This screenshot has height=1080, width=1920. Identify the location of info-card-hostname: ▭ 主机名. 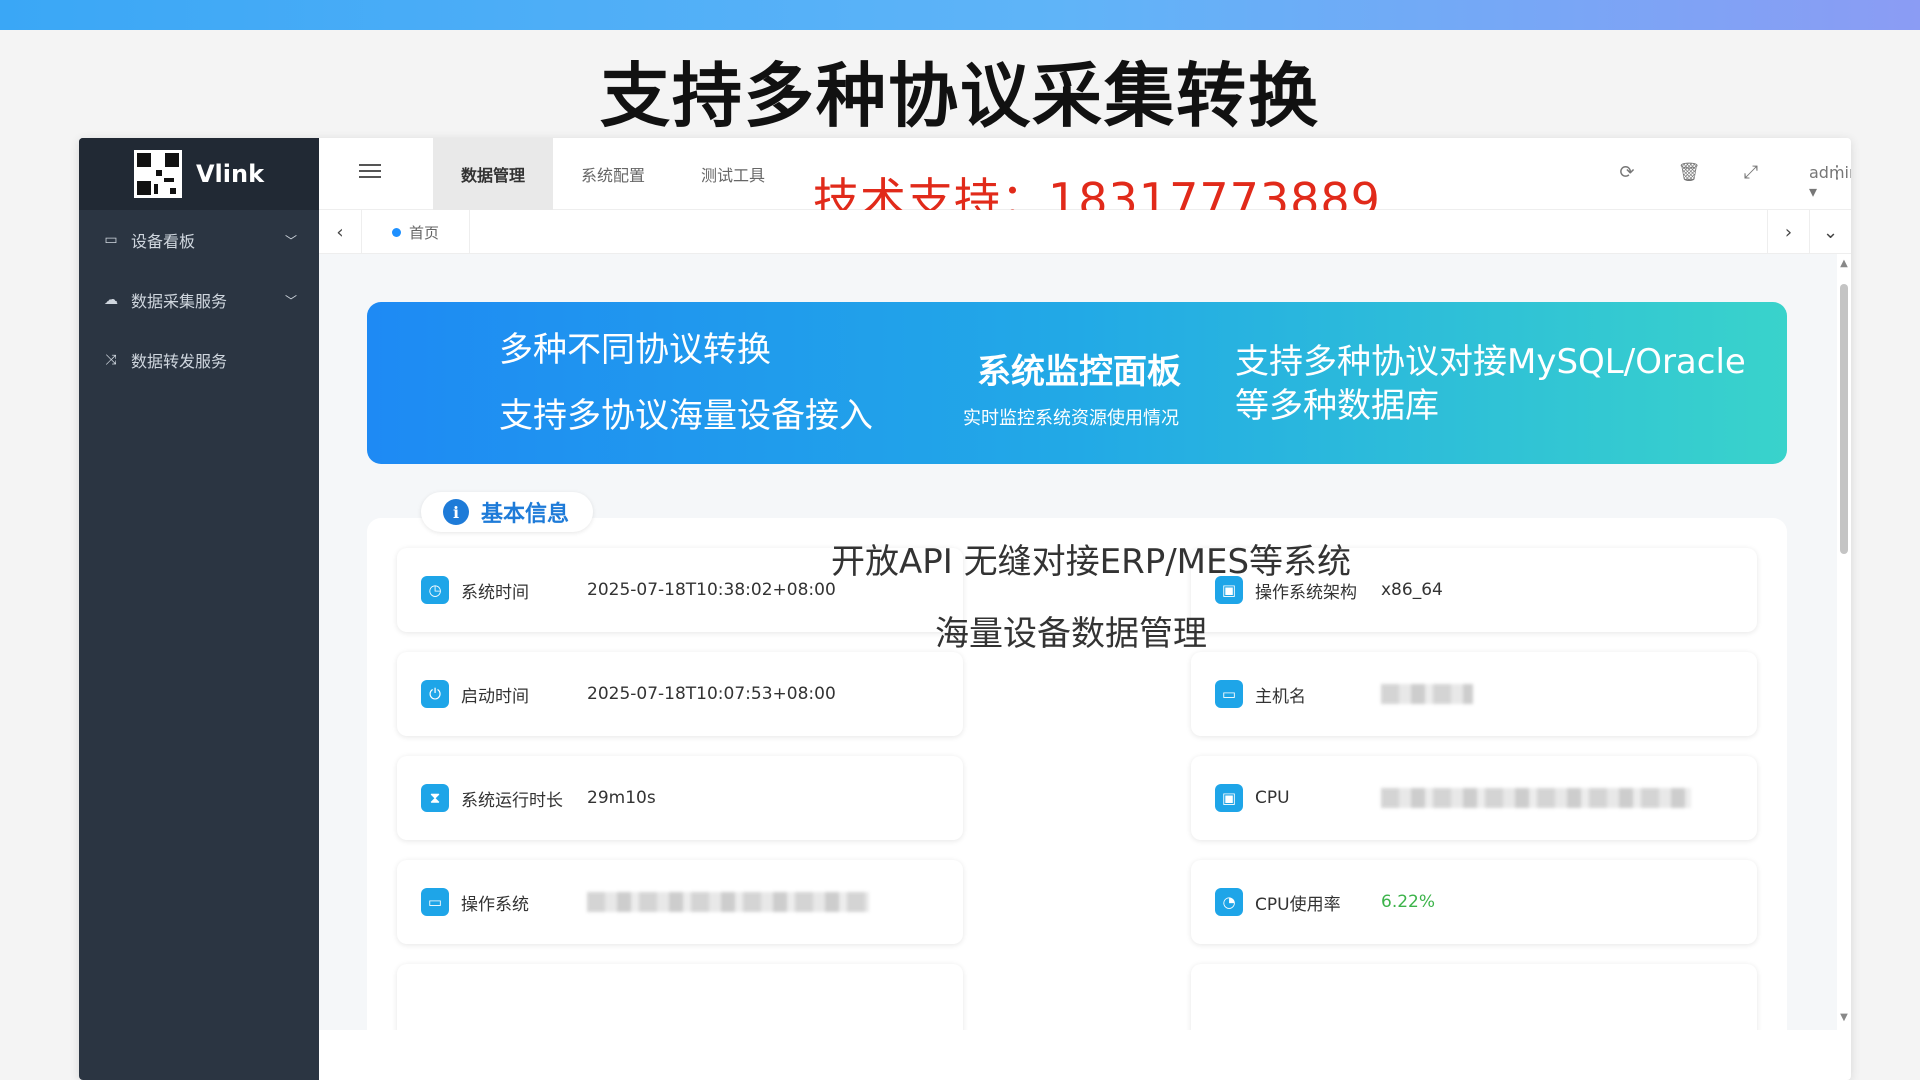
(1474, 694).